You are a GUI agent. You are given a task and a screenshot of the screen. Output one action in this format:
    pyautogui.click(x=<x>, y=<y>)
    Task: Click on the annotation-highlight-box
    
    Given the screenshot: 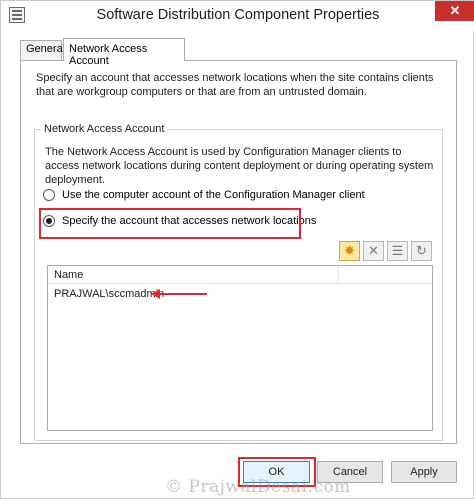 What is the action you would take?
    pyautogui.click(x=170, y=223)
    